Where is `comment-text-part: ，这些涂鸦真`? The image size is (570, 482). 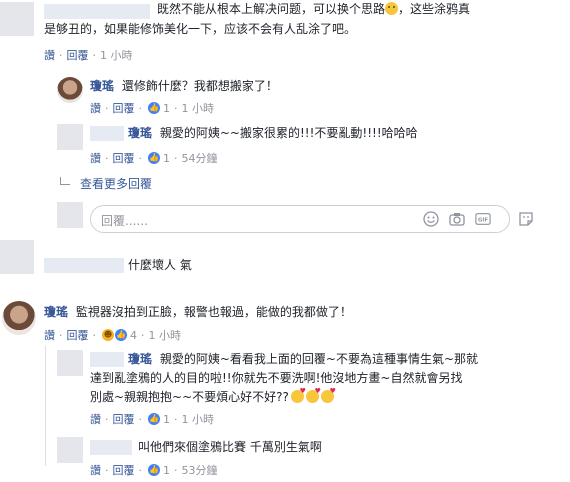
comment-text-part: ，这些涂鸦真 is located at coordinates (434, 9).